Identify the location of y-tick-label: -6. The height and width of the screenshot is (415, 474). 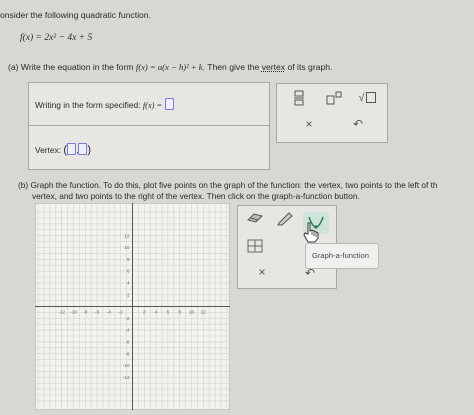
(127, 342).